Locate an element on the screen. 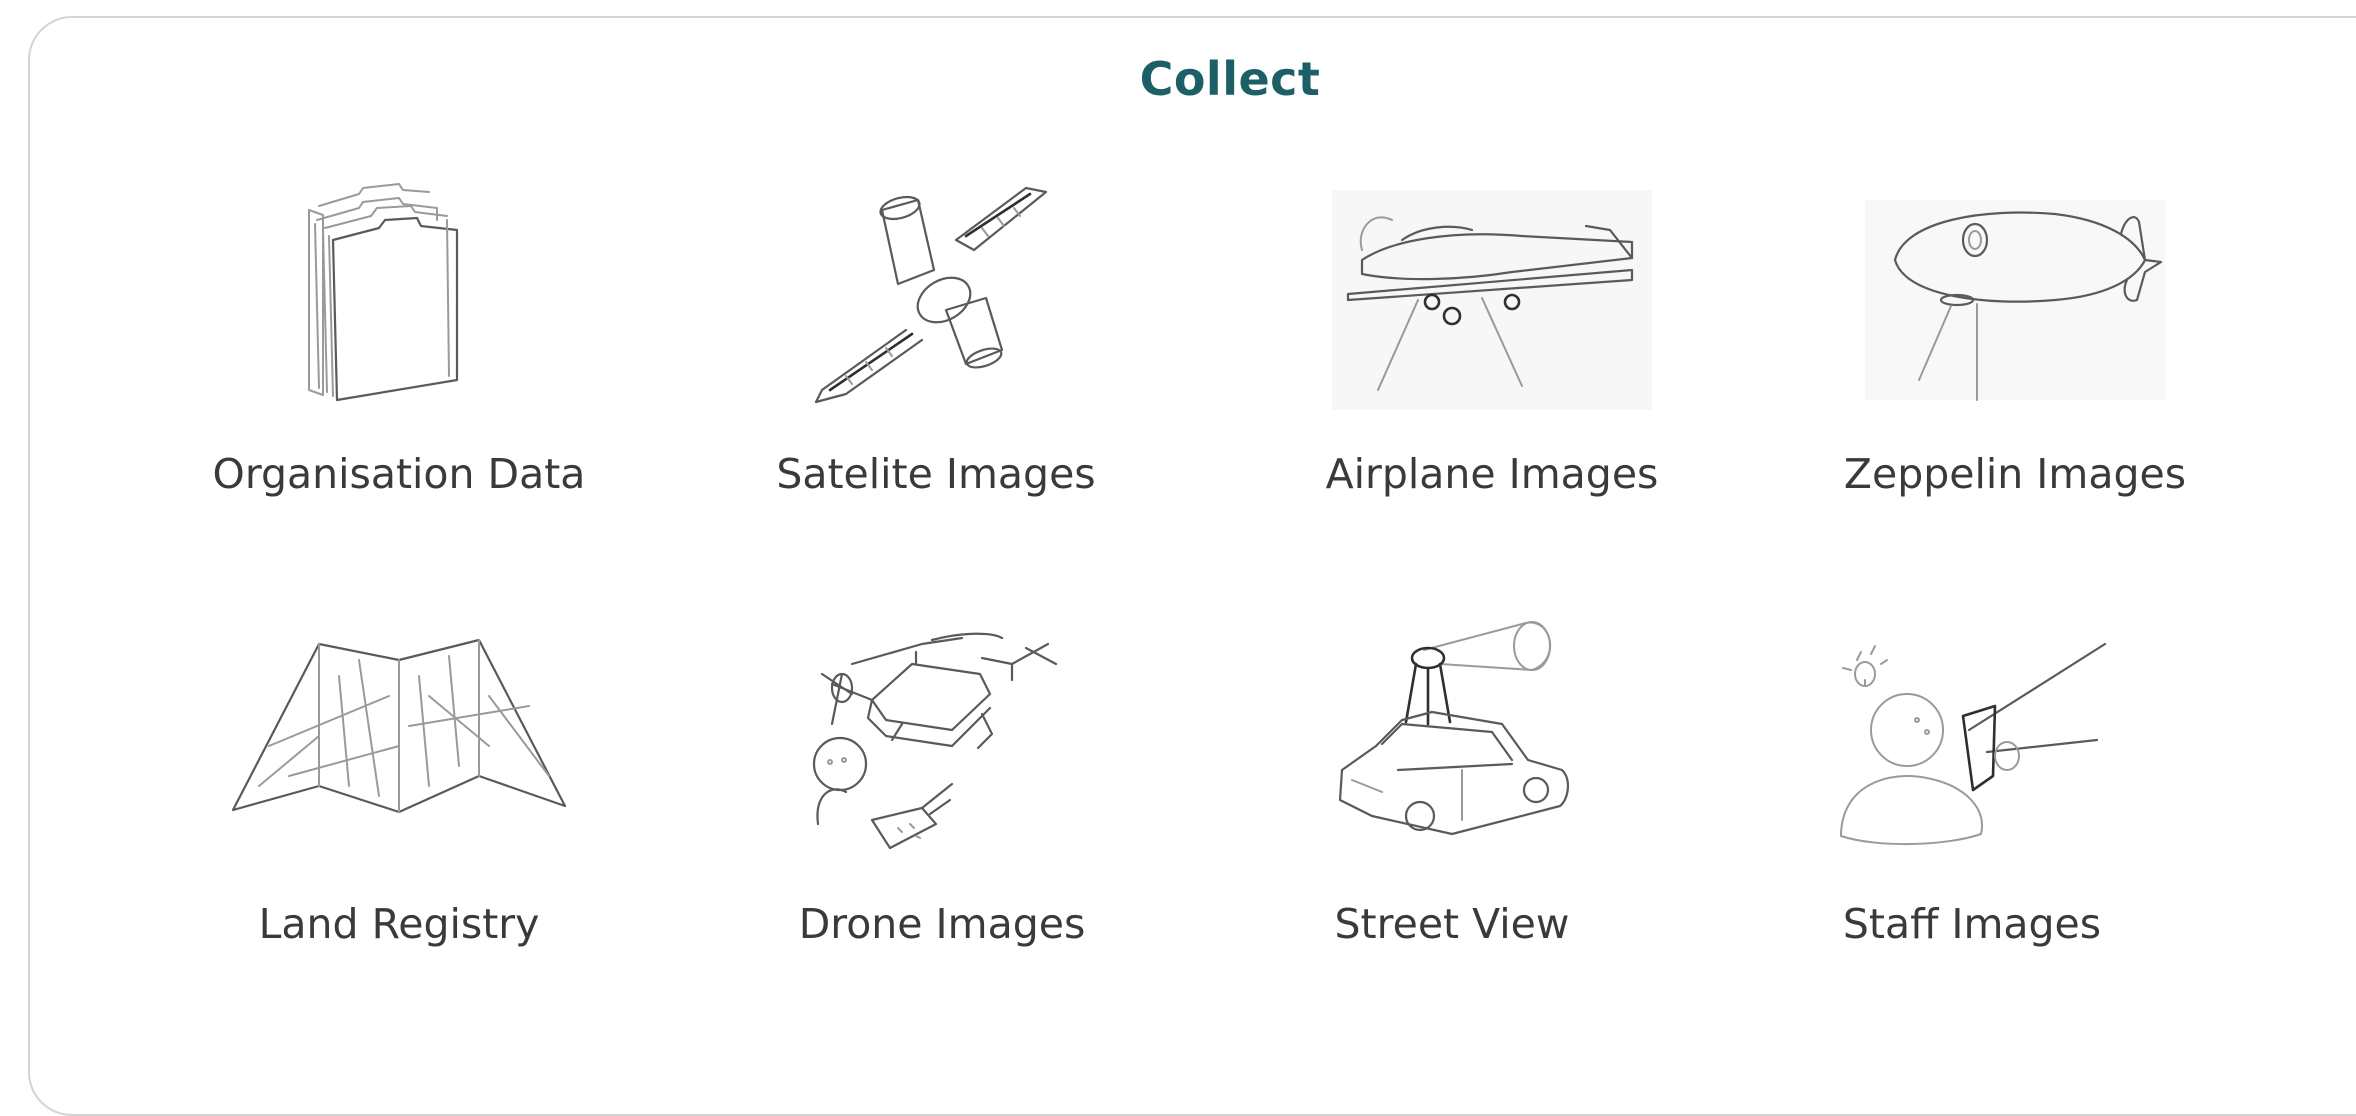  folded-map-icon is located at coordinates (399, 726).